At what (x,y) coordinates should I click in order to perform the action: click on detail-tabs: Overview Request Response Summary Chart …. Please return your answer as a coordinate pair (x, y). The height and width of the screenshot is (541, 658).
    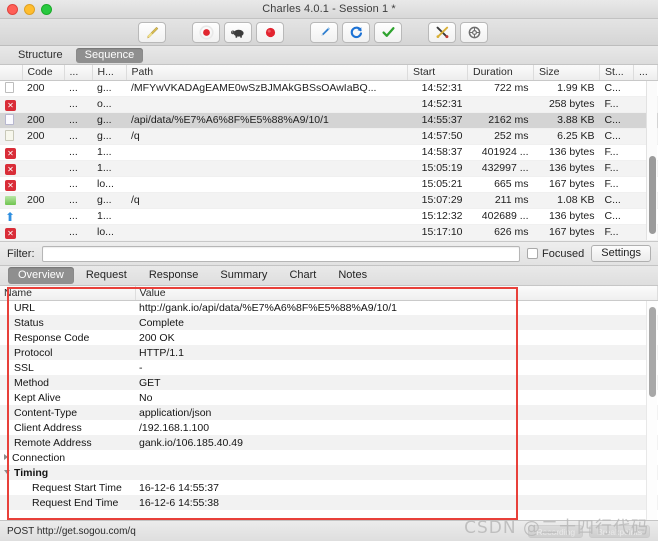
    Looking at the image, I should click on (329, 276).